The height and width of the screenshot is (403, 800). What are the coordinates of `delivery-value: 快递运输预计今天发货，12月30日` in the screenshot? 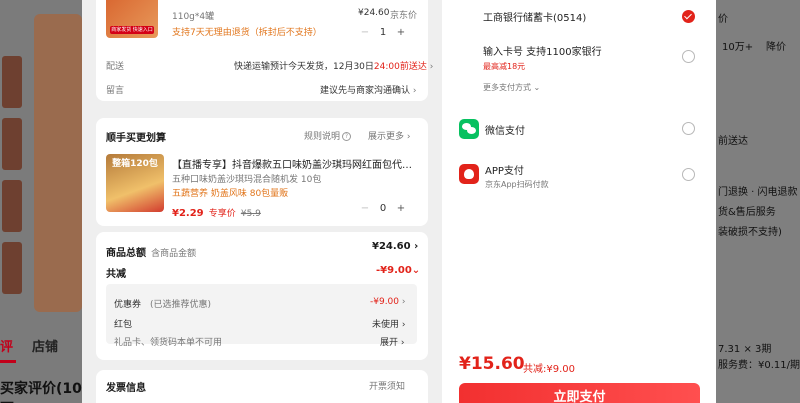 It's located at (304, 67).